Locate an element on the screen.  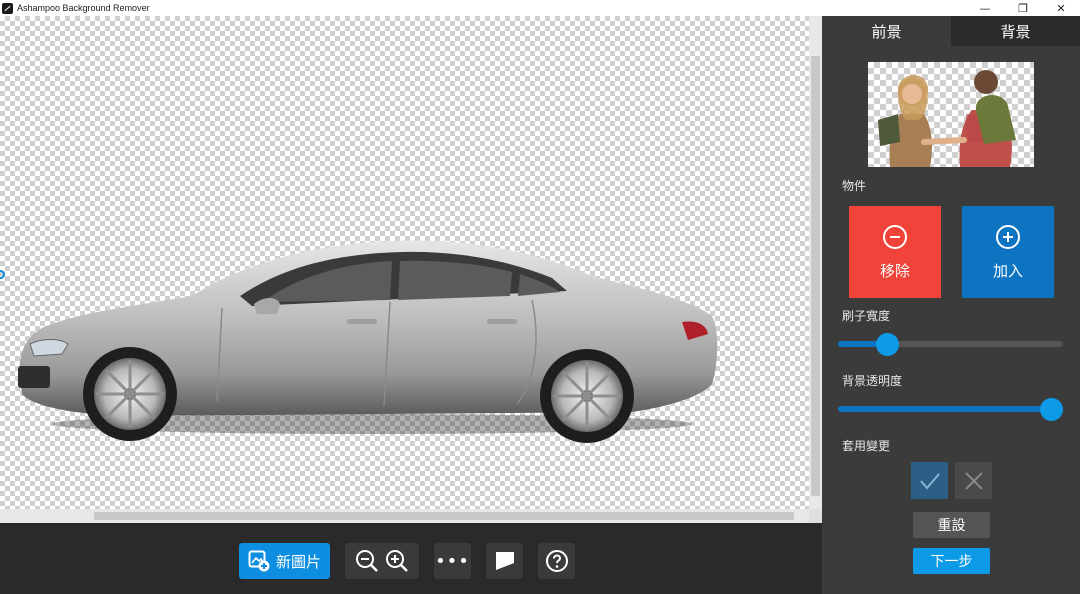
add-label: 加入 is located at coordinates (1007, 270).